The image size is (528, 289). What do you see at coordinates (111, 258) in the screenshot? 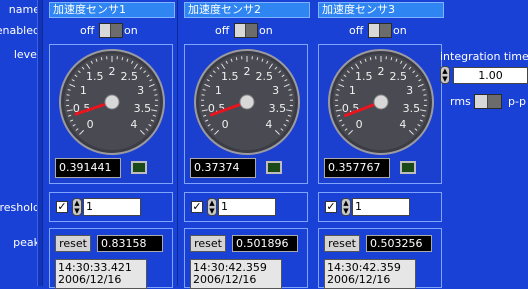
I see `peak-frame: reset 0.83158 14:30:33.421 2006/12/16` at bounding box center [111, 258].